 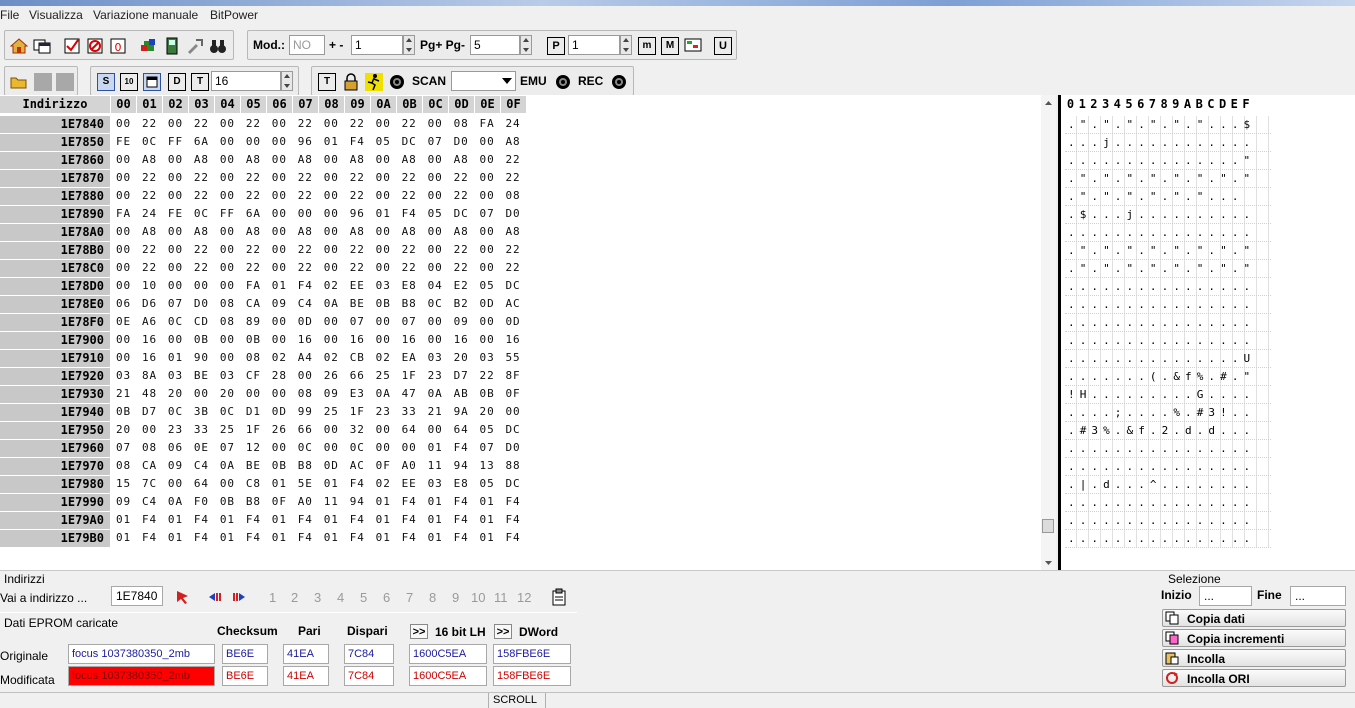 I want to click on s-view-icon: S, so click(x=106, y=82).